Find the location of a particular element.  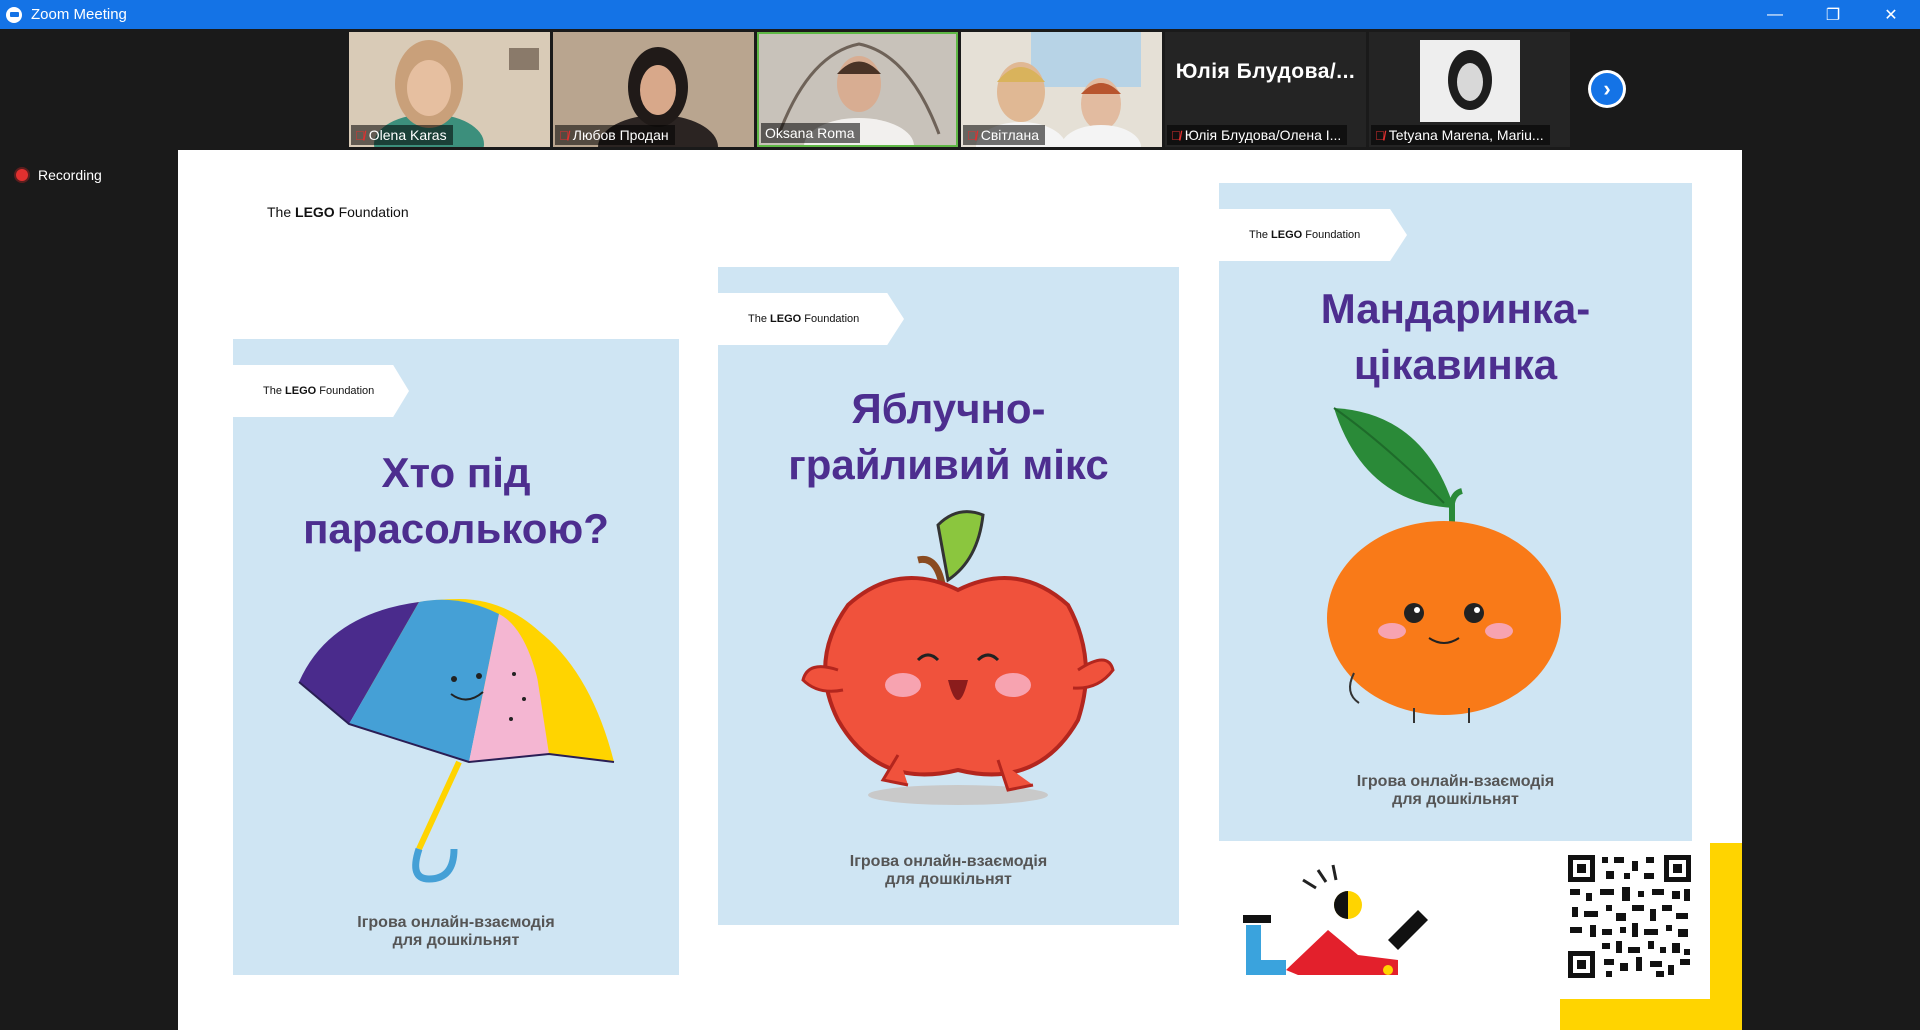

apple-illustration is located at coordinates (958, 657).